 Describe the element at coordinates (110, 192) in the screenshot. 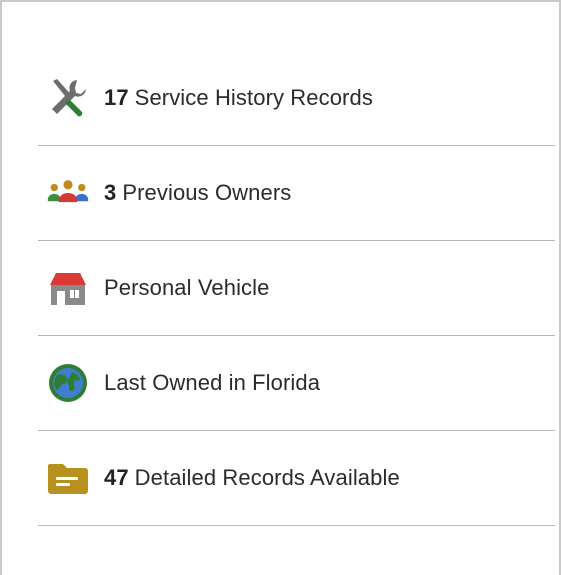

I see `previous-owners-count: 3` at that location.